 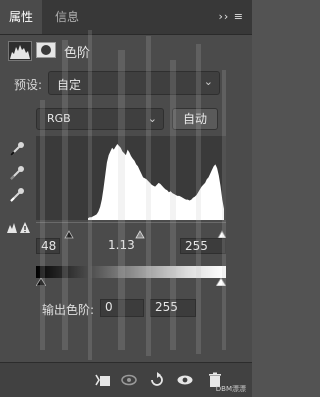 What do you see at coordinates (103, 380) in the screenshot?
I see `clip-to-layer-icon` at bounding box center [103, 380].